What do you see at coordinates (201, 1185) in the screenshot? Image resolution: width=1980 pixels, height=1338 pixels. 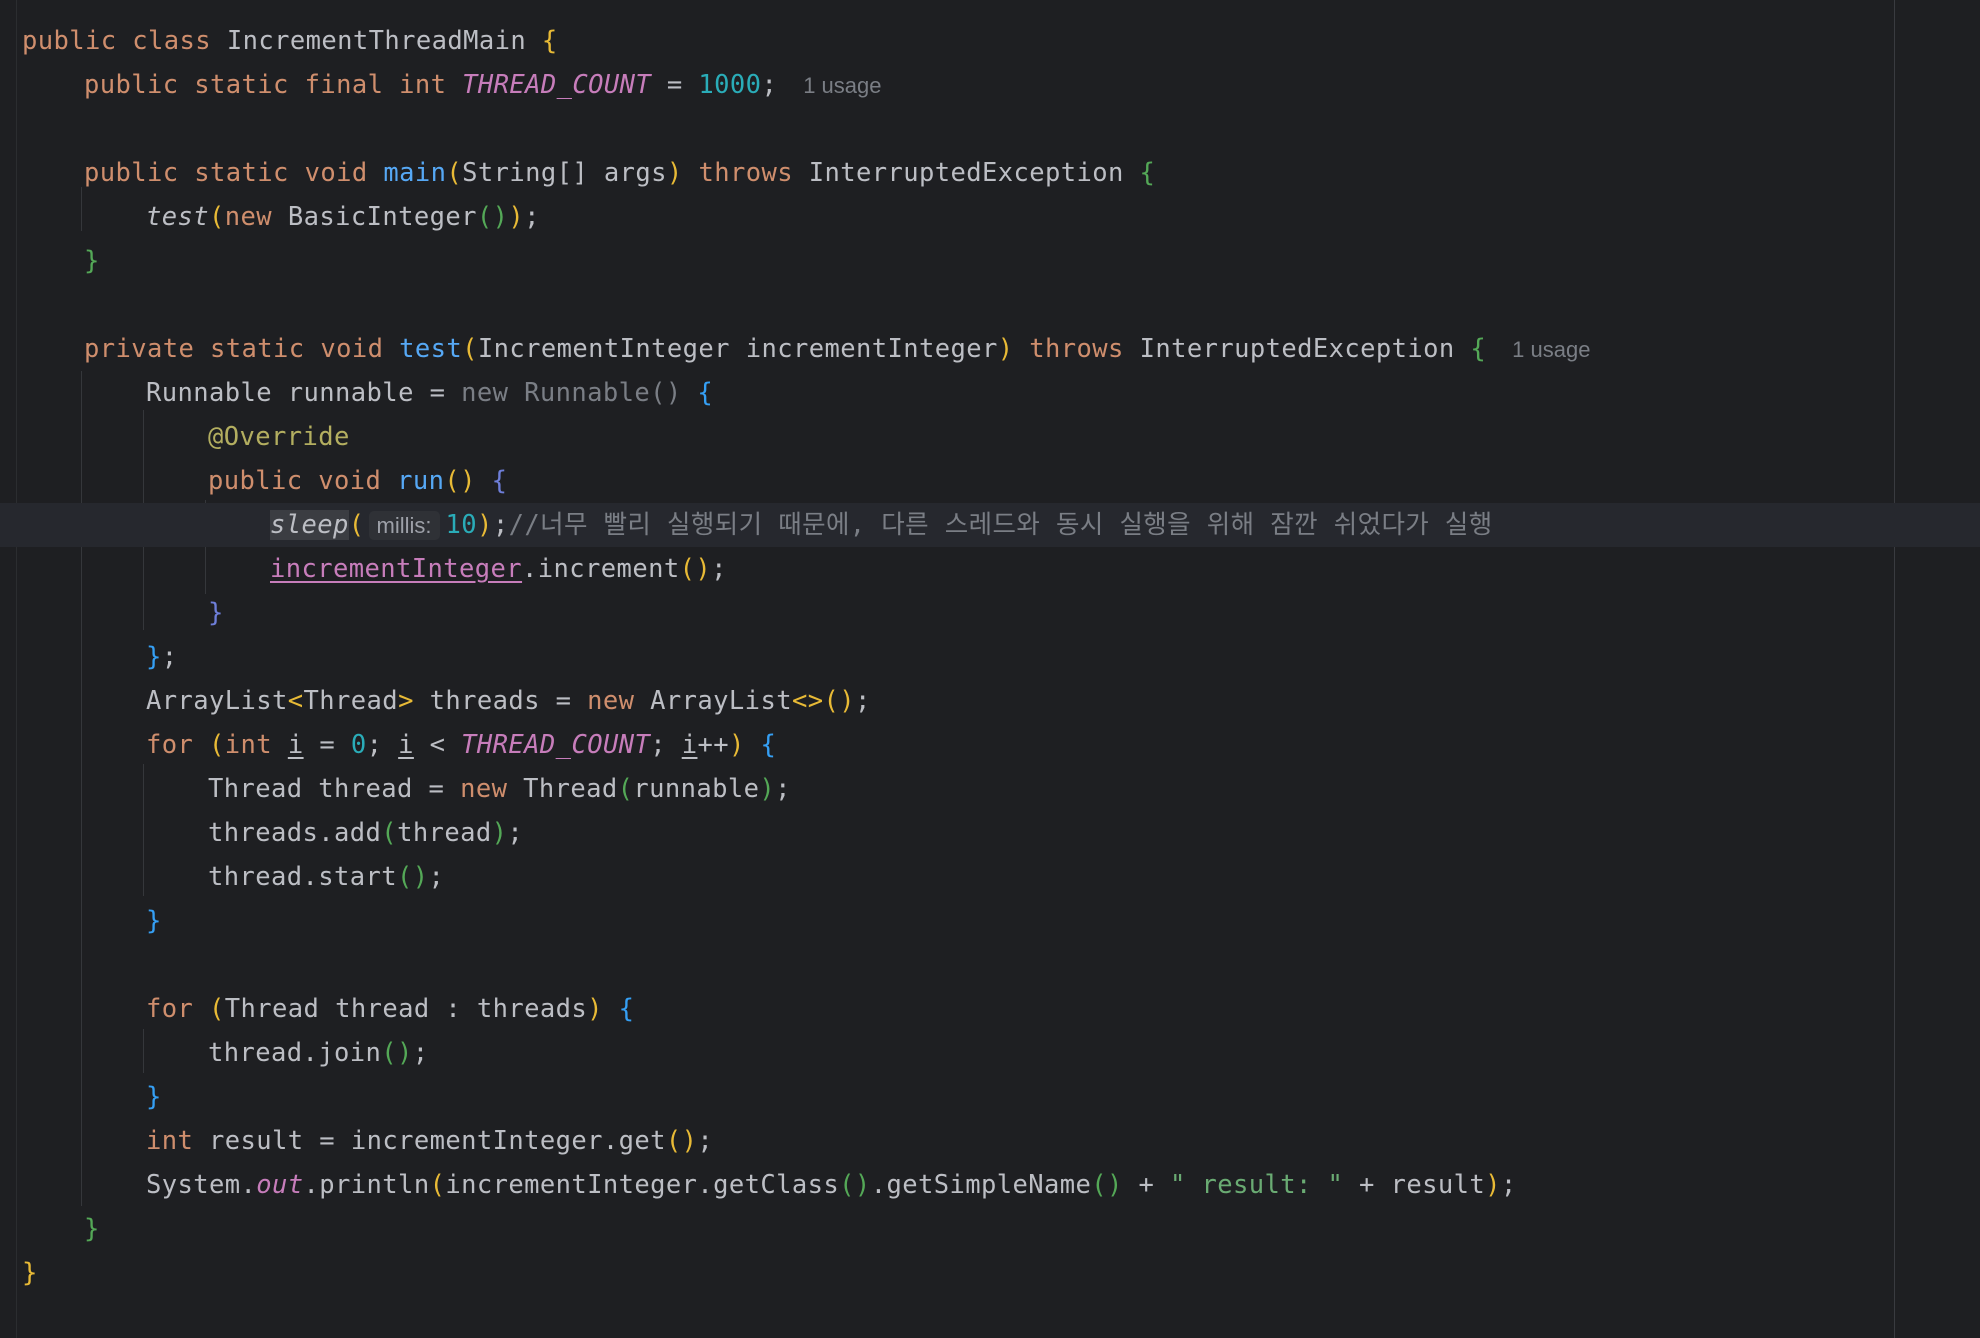 I see `class-ref: System.` at bounding box center [201, 1185].